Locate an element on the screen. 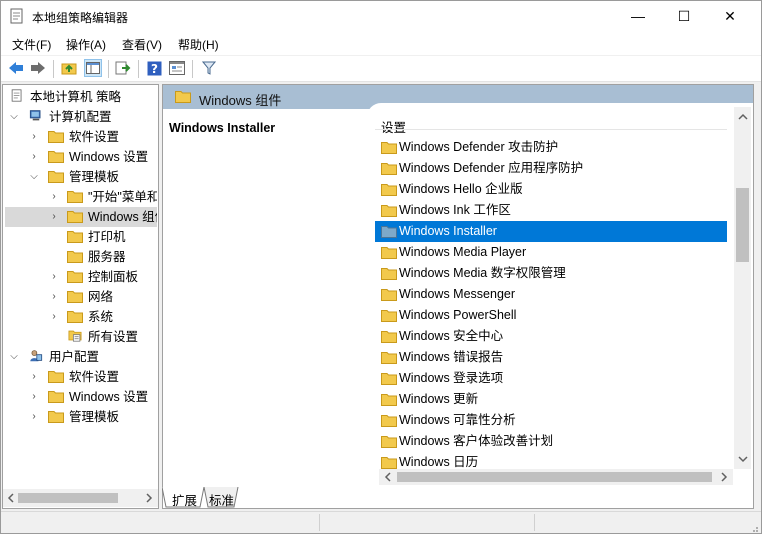 This screenshot has width=762, height=536. filter-button is located at coordinates (209, 68).